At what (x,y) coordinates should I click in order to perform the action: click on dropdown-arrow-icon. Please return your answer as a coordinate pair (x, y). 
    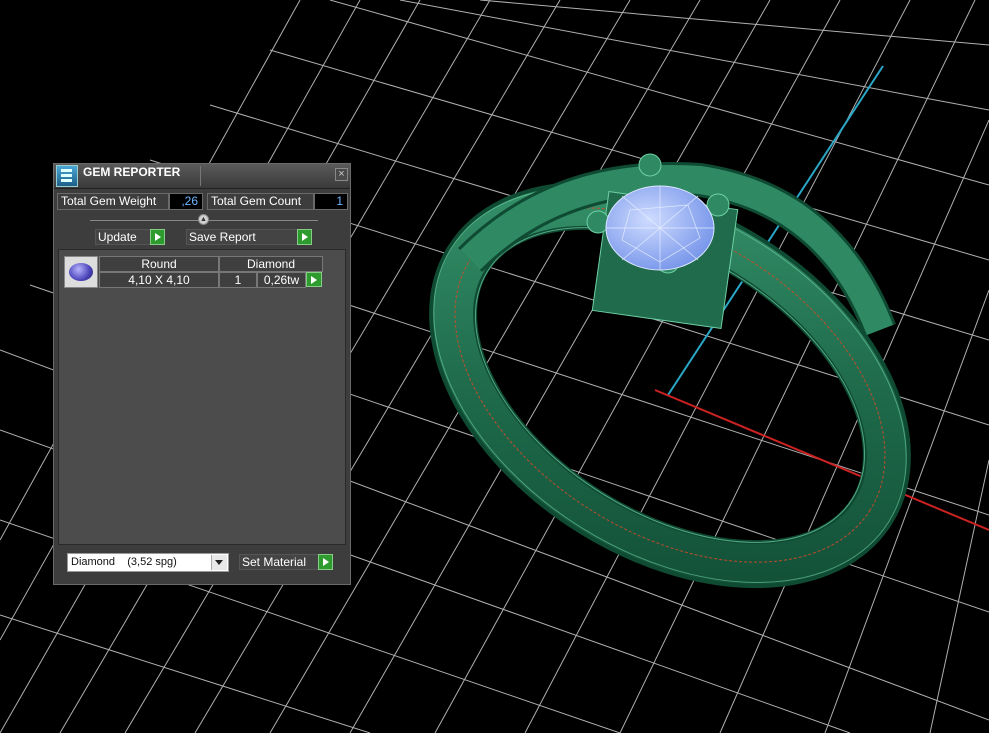
    Looking at the image, I should click on (219, 562).